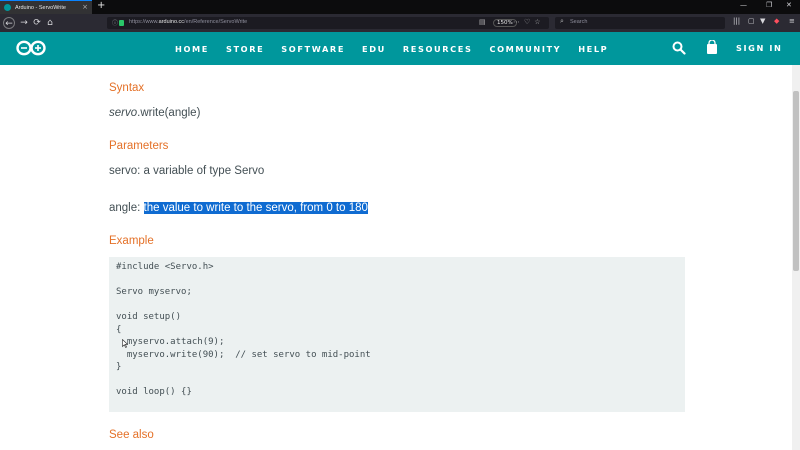 The height and width of the screenshot is (450, 800). What do you see at coordinates (154, 392) in the screenshot?
I see `code-line: void loop() {}` at bounding box center [154, 392].